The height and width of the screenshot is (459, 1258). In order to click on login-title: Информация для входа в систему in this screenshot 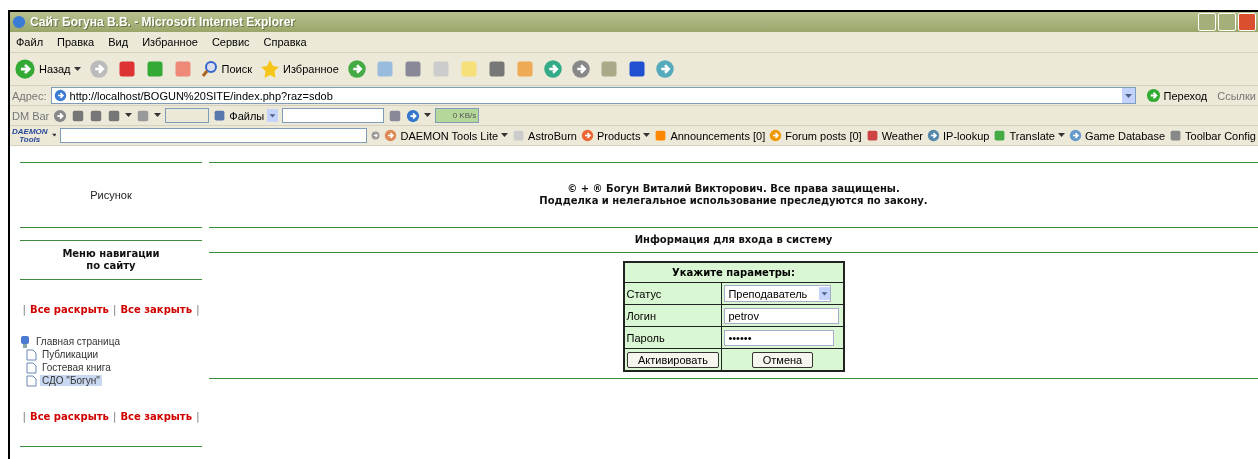, I will do `click(733, 240)`.